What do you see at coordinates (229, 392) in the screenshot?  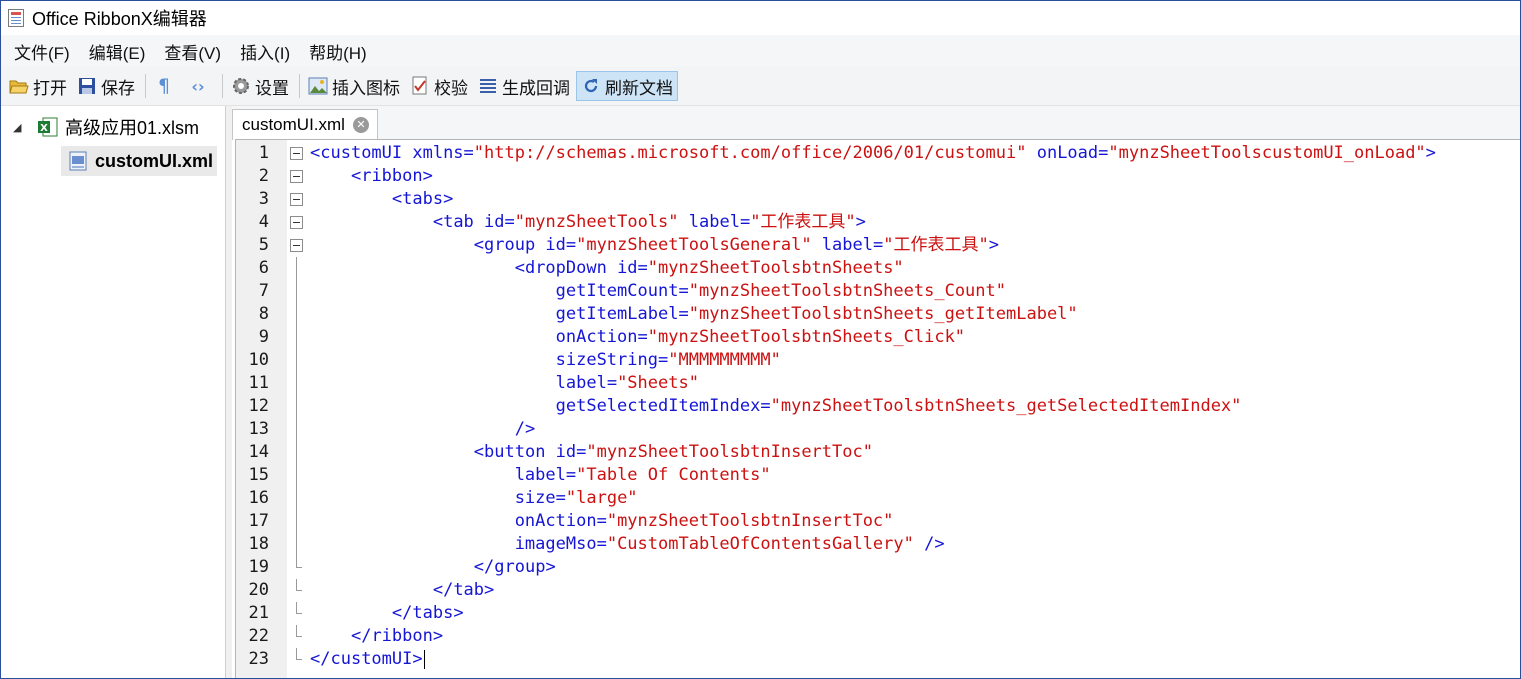 I see `panel-splitter` at bounding box center [229, 392].